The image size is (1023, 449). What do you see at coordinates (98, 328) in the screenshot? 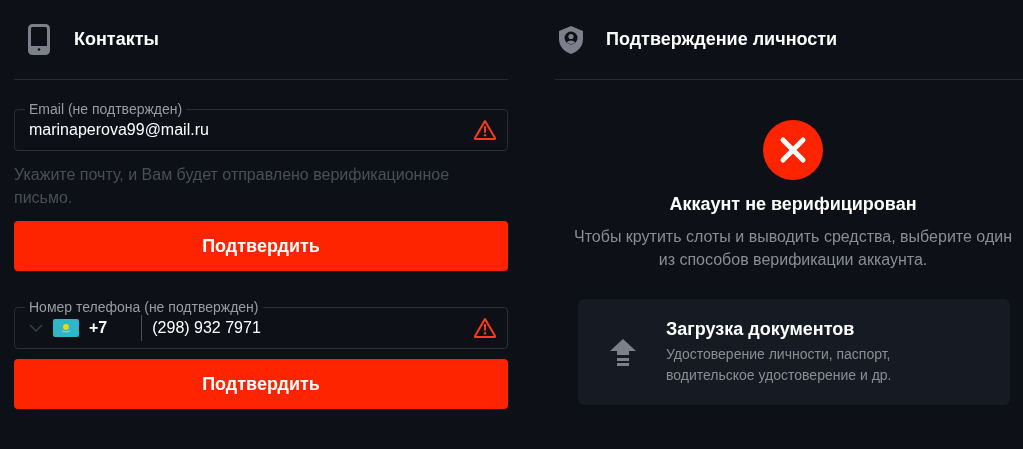
I see `country-code: +7` at bounding box center [98, 328].